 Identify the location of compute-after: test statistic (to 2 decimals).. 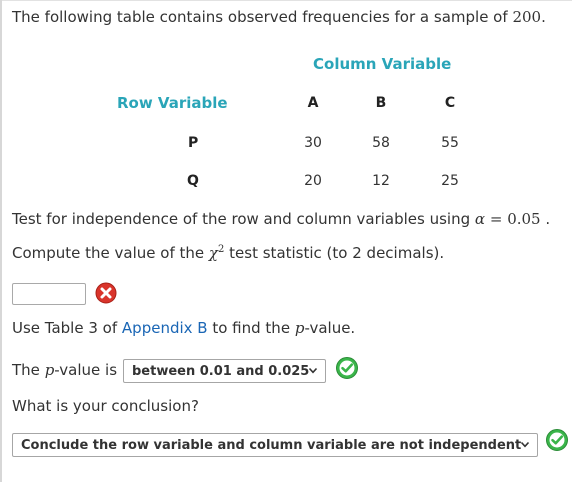
(337, 253).